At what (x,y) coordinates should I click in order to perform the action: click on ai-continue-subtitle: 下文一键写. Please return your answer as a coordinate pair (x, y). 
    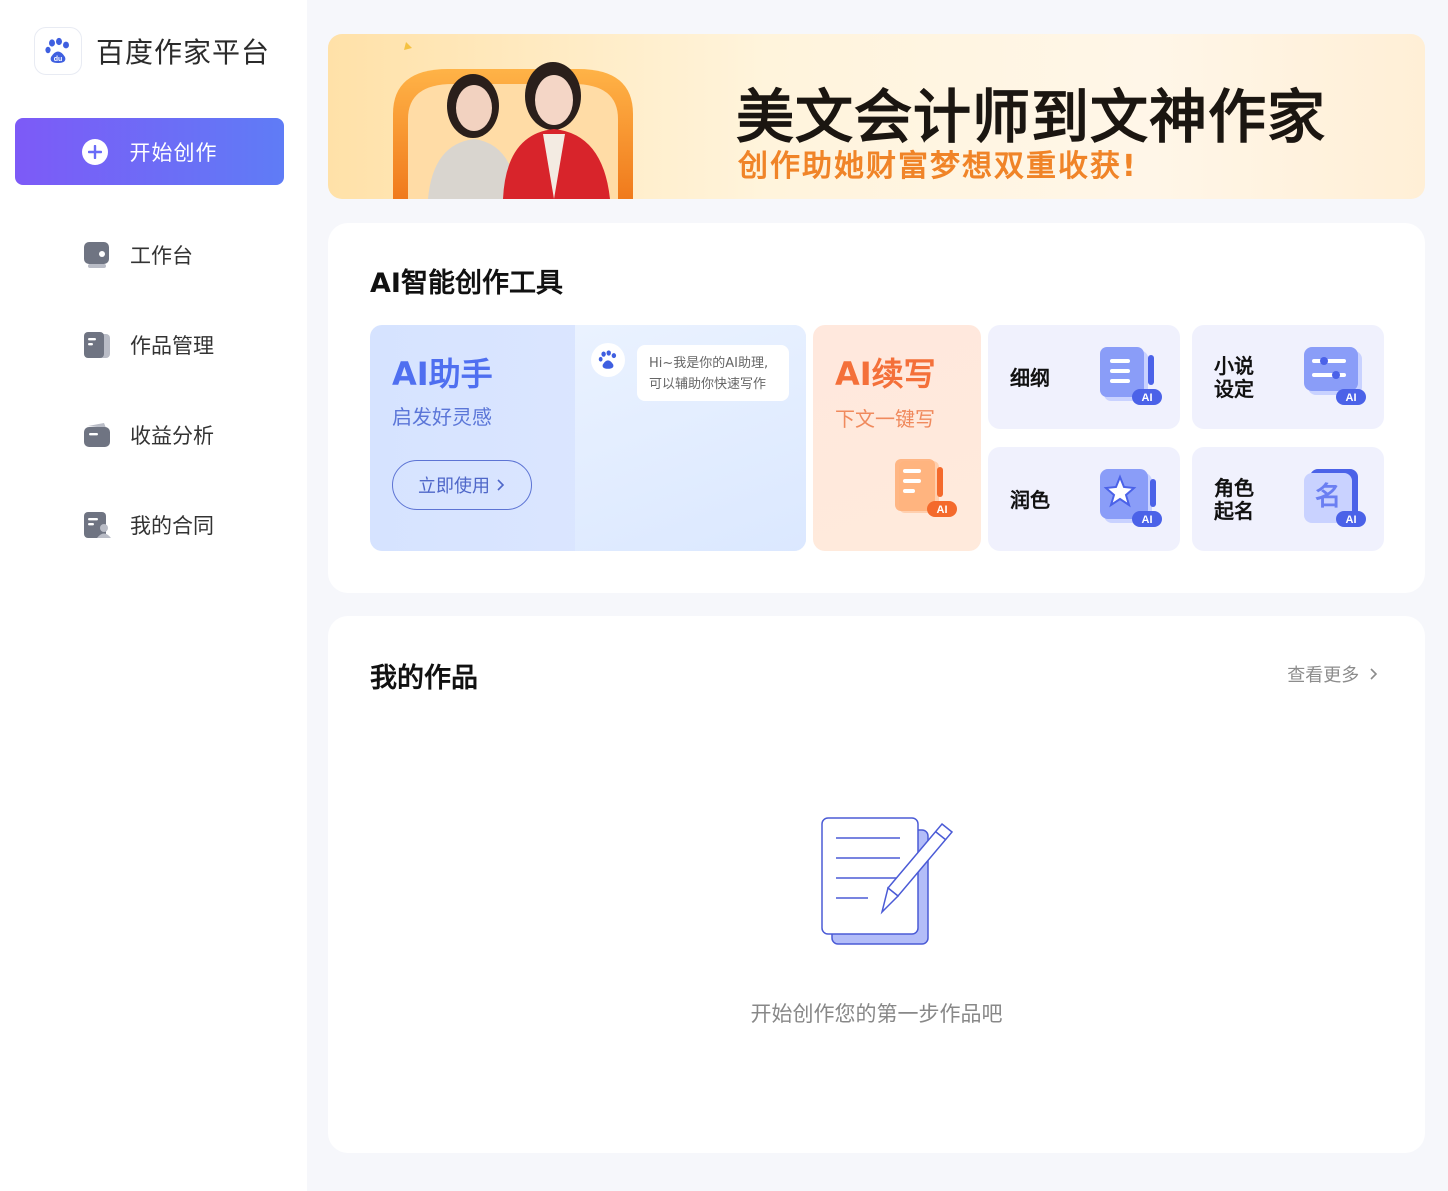
    Looking at the image, I should click on (885, 419).